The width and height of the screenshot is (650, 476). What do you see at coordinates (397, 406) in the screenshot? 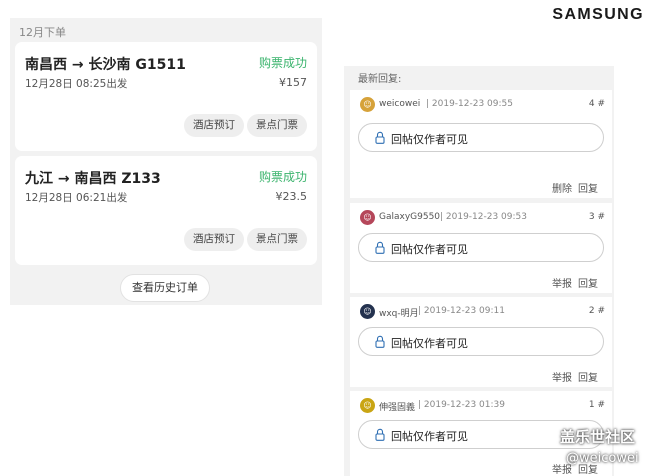
I see `reply-username: 伸强固義` at bounding box center [397, 406].